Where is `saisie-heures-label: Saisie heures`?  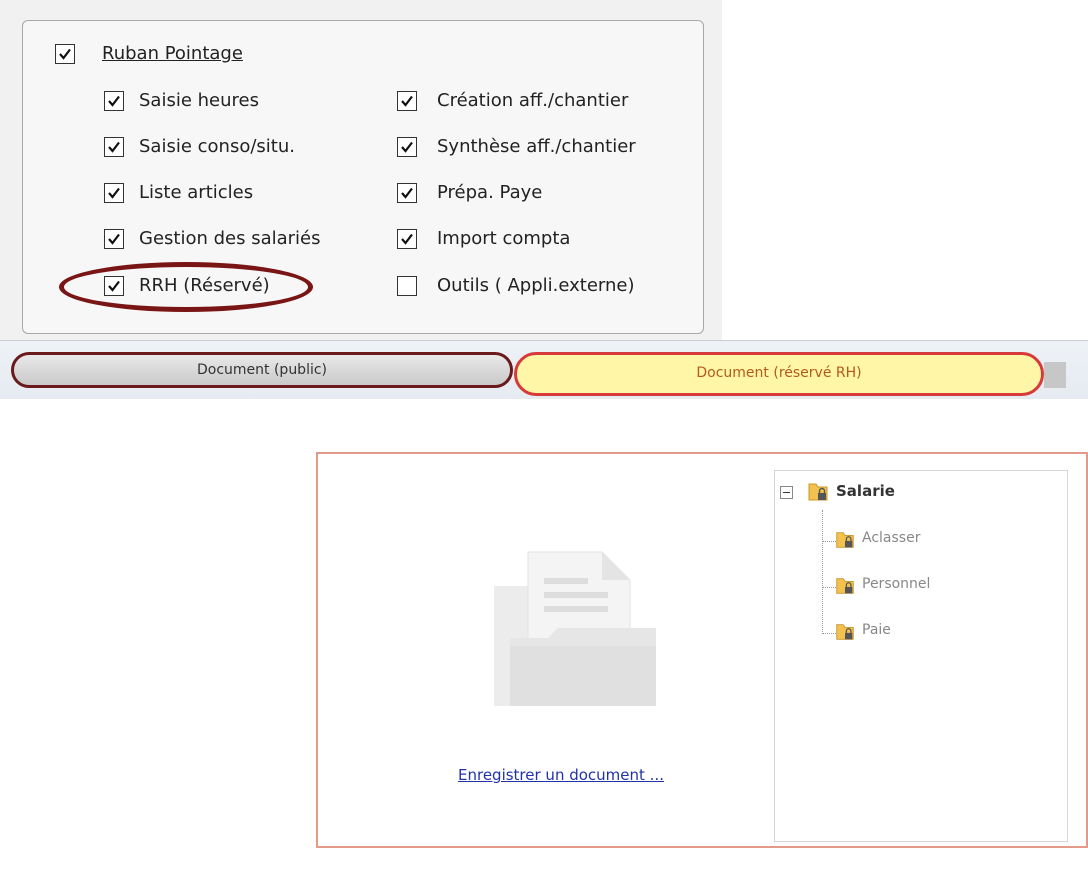
saisie-heures-label: Saisie heures is located at coordinates (199, 100).